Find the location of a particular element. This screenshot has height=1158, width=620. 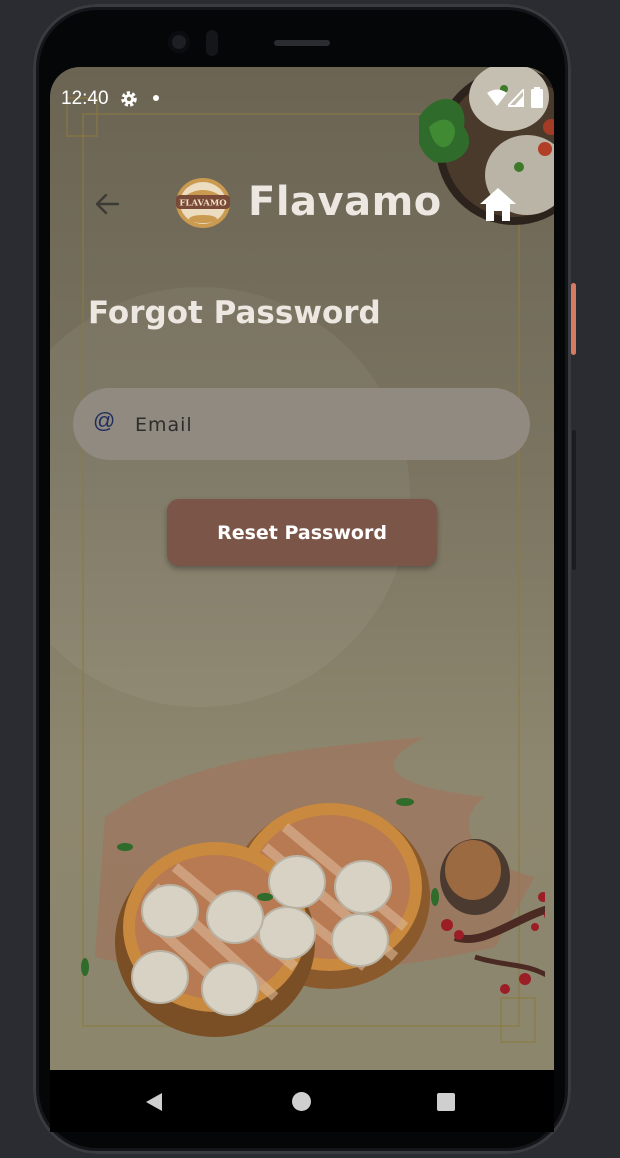

wifi-icon is located at coordinates (497, 97).